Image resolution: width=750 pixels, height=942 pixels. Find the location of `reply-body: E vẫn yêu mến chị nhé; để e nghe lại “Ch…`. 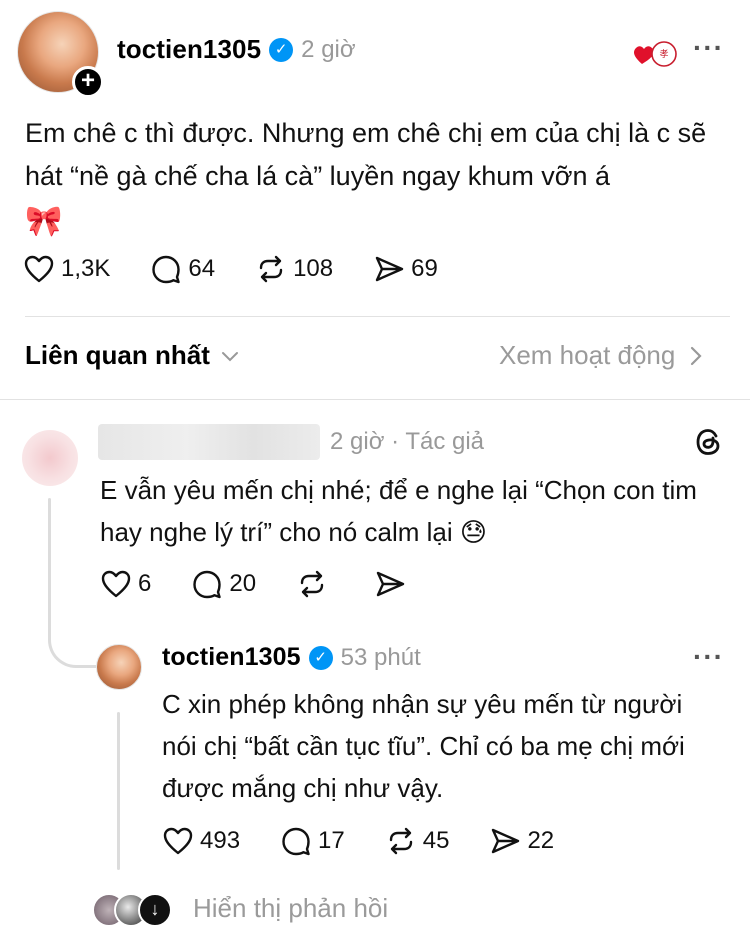

reply-body: E vẫn yêu mến chị nhé; để e nghe lại “Ch… is located at coordinates (410, 511).